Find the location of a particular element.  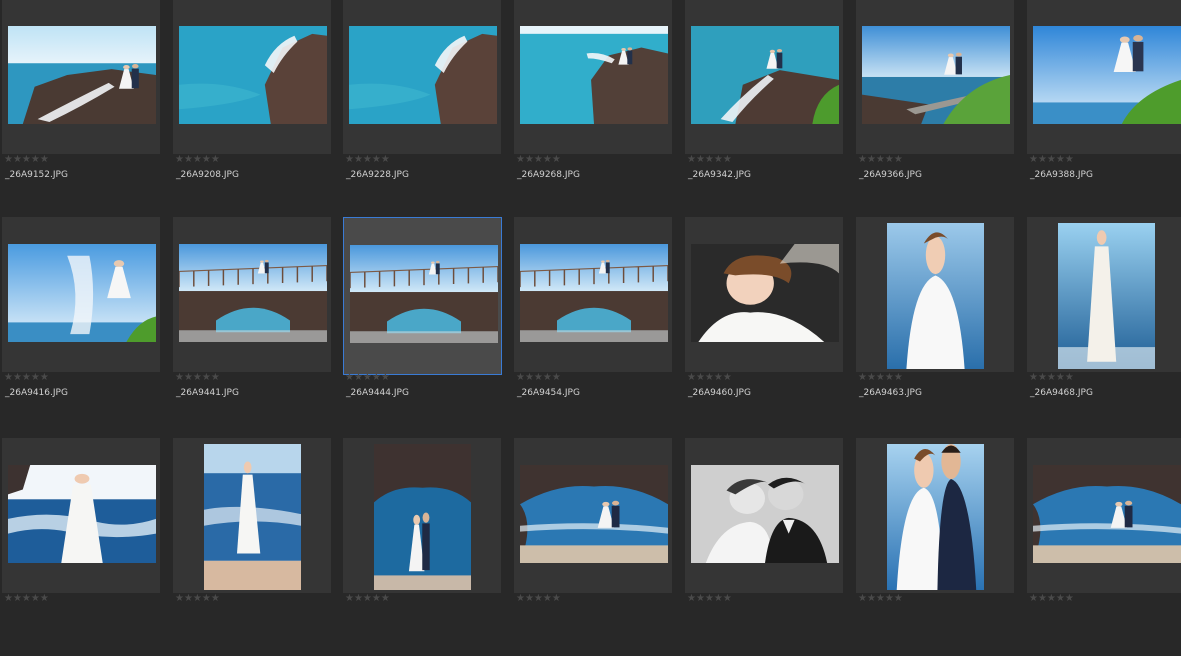

thumbnail-cell: ★★★★★ _26A9468.JPG is located at coordinates (1104, 326).